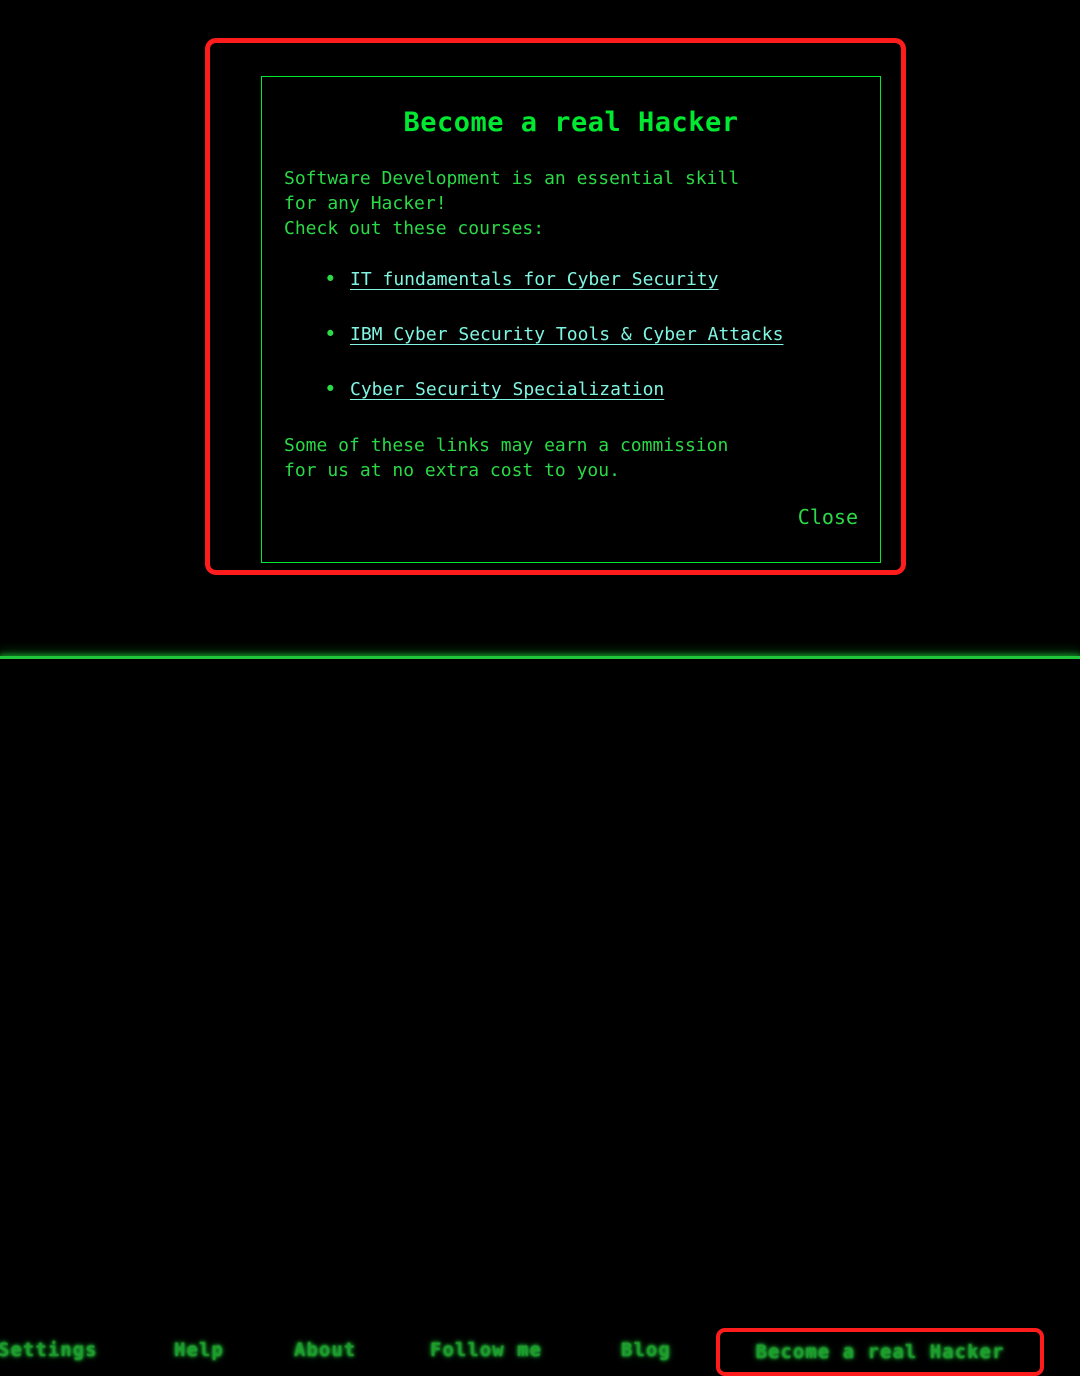 The height and width of the screenshot is (1376, 1080). I want to click on nav-item-become-a-real-hacker: Become a real Hacker, so click(880, 1352).